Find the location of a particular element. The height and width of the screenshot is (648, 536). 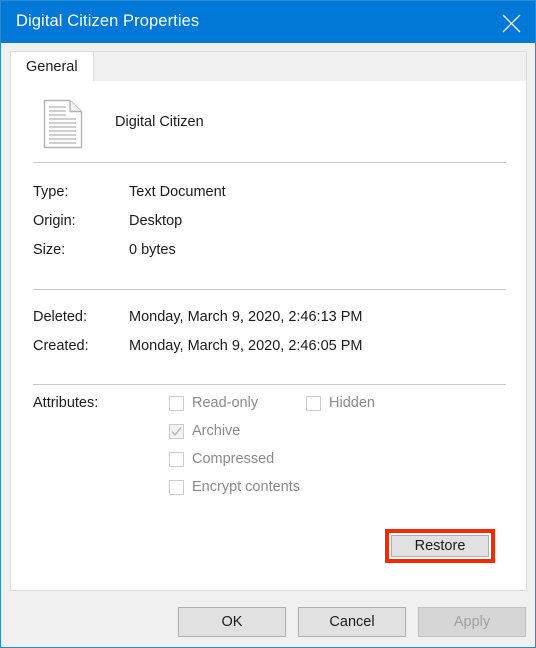

restore-button-label: Restore is located at coordinates (440, 546).